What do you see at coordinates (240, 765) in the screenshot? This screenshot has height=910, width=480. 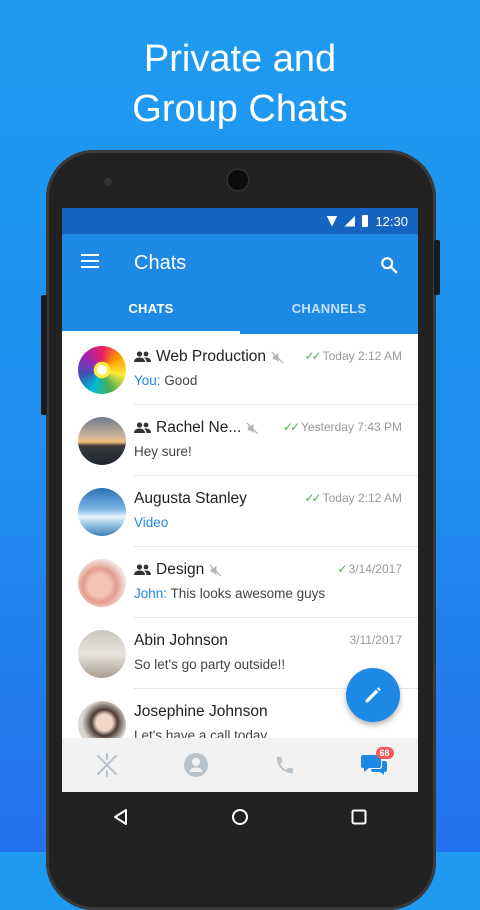 I see `bottom-nav: 68` at bounding box center [240, 765].